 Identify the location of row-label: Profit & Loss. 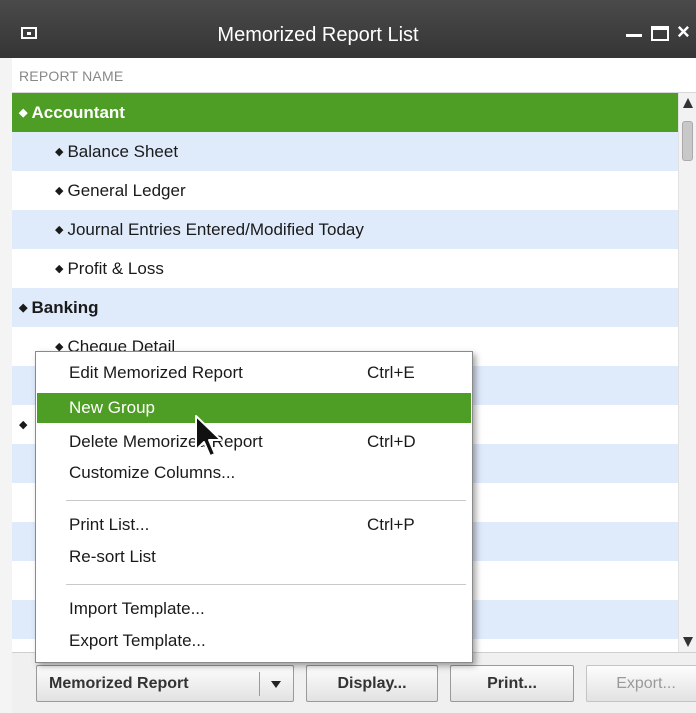
(115, 268).